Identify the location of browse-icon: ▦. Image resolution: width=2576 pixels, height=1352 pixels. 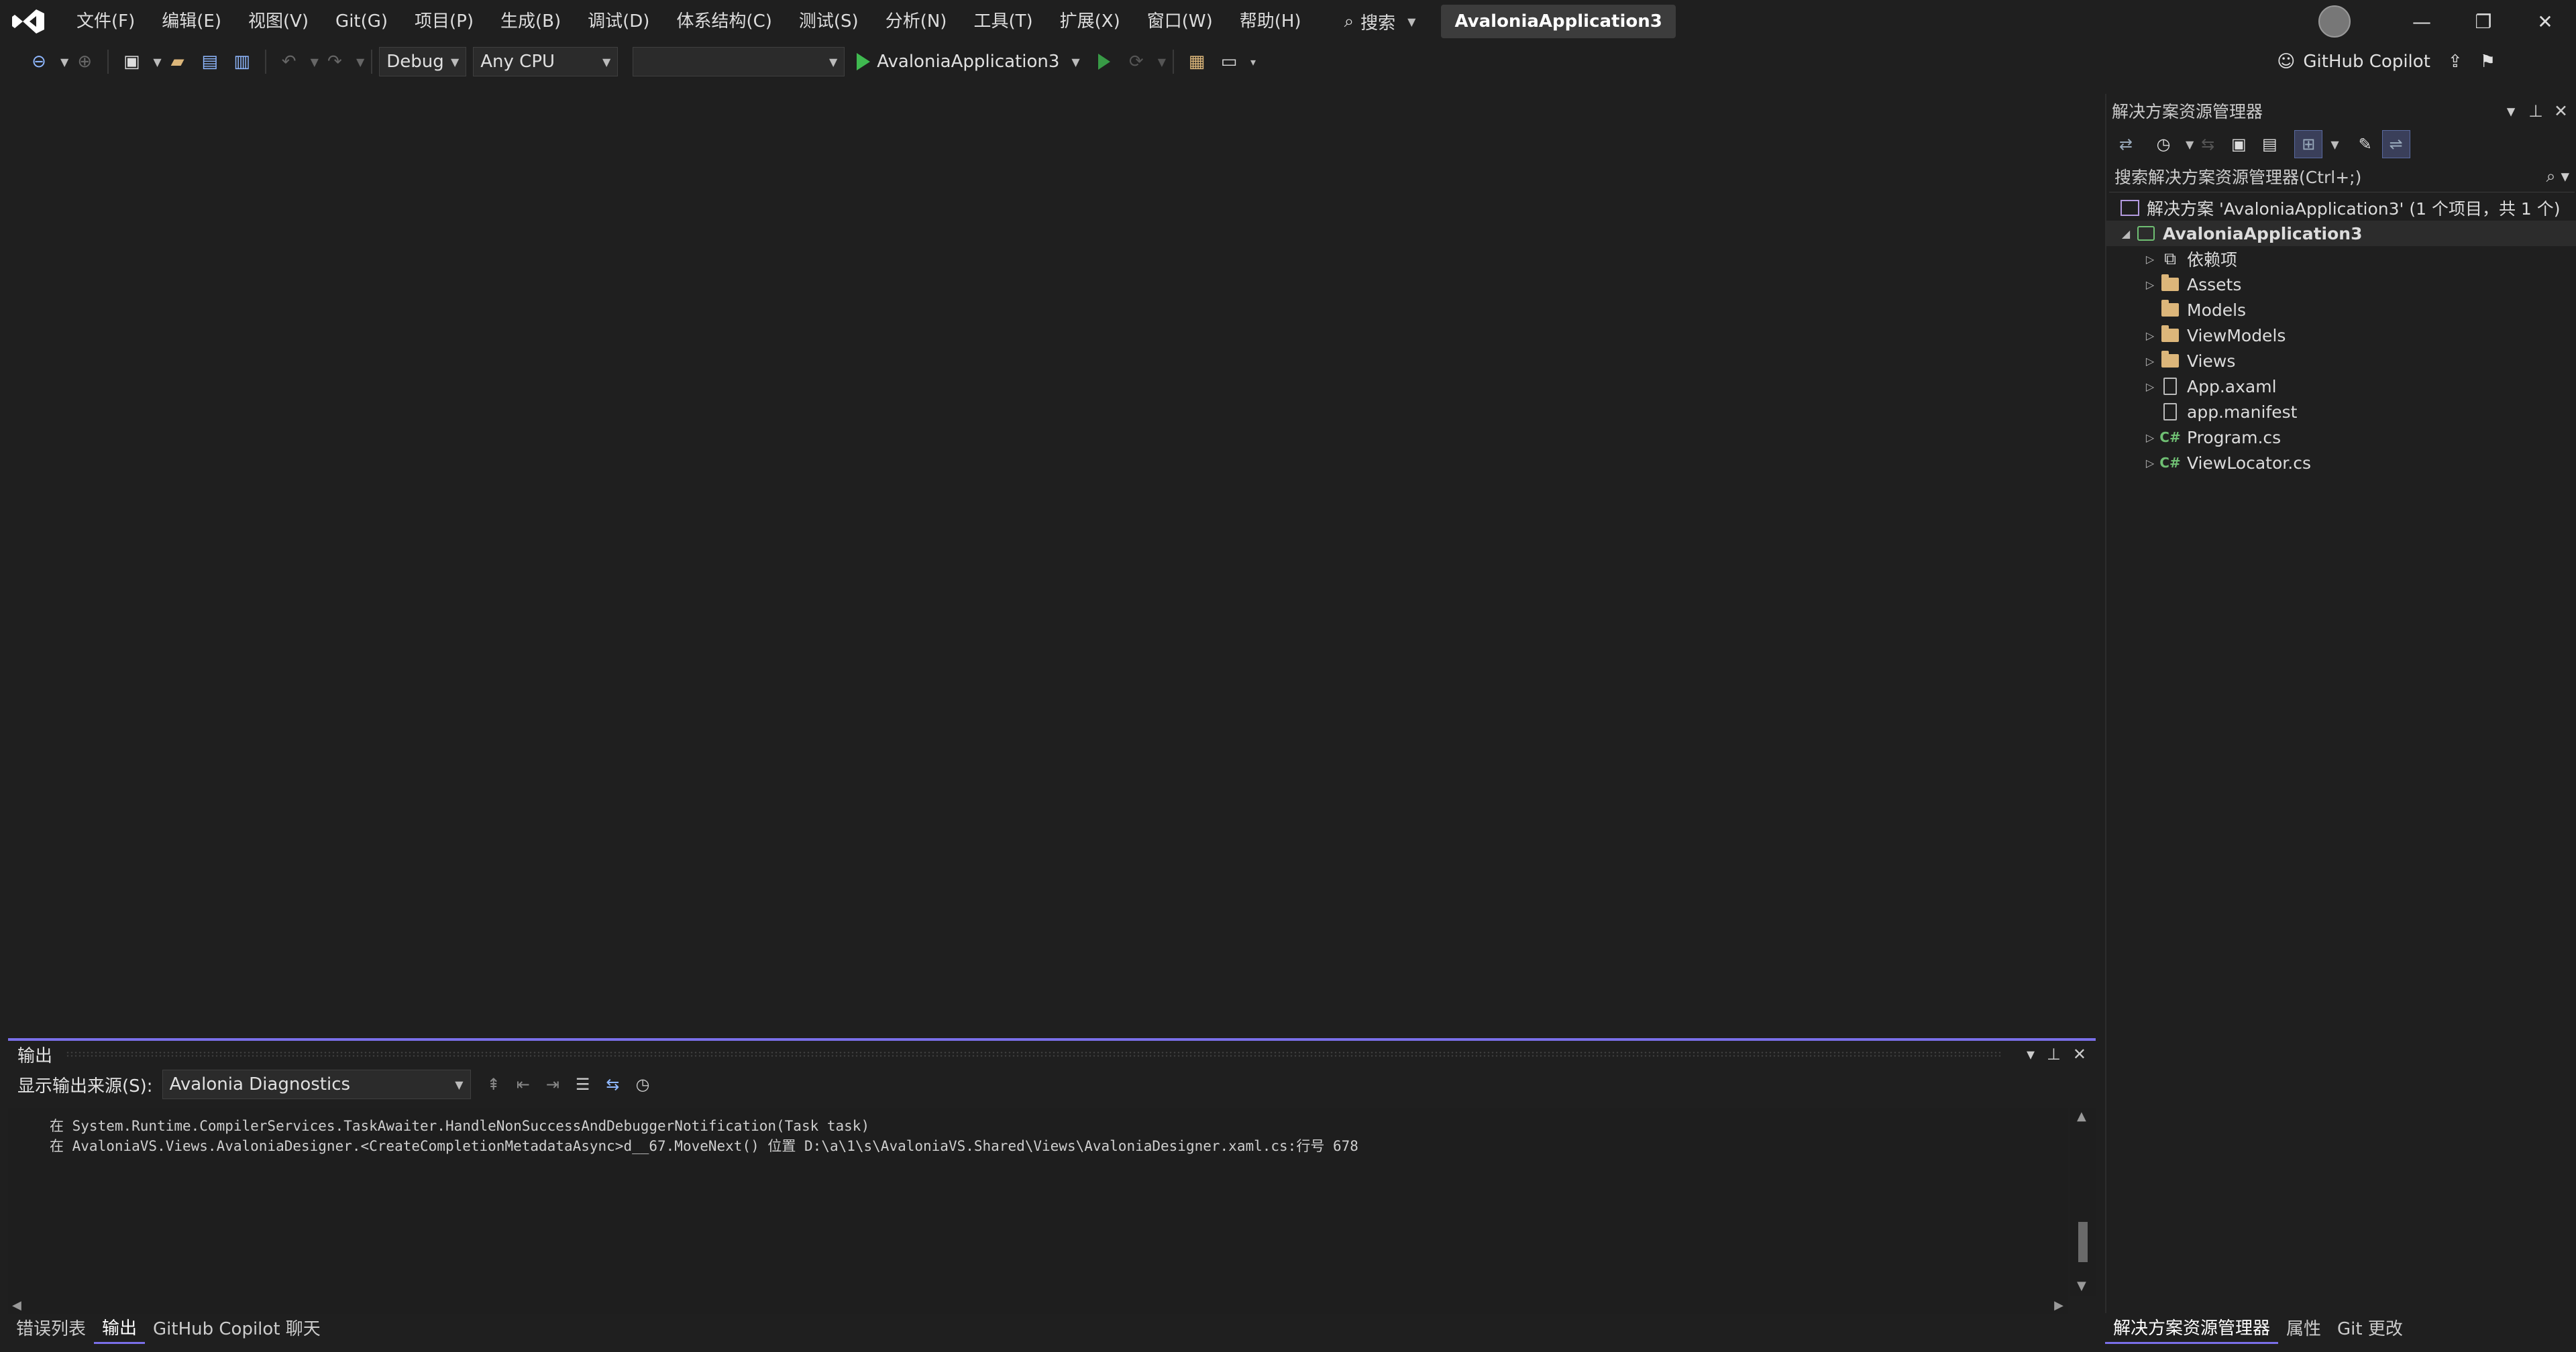
(1196, 61).